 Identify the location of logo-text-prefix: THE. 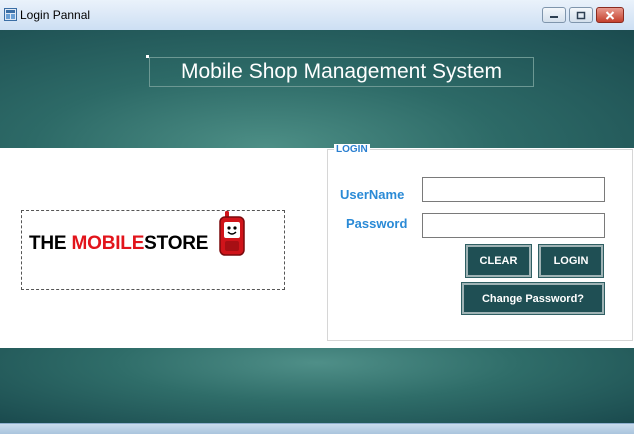
(50, 243).